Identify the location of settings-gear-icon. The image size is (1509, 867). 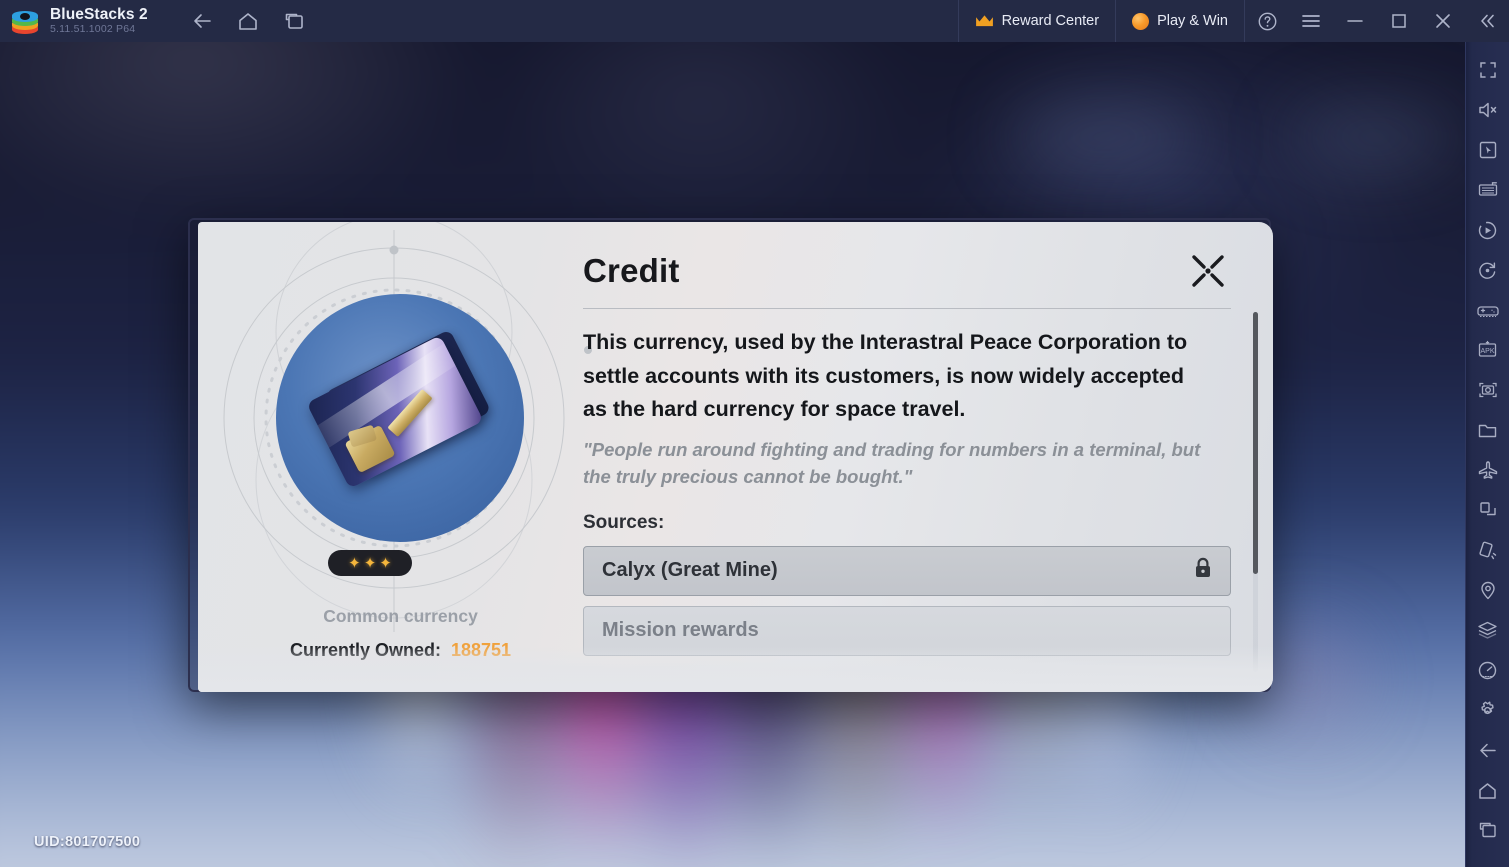
(1487, 710).